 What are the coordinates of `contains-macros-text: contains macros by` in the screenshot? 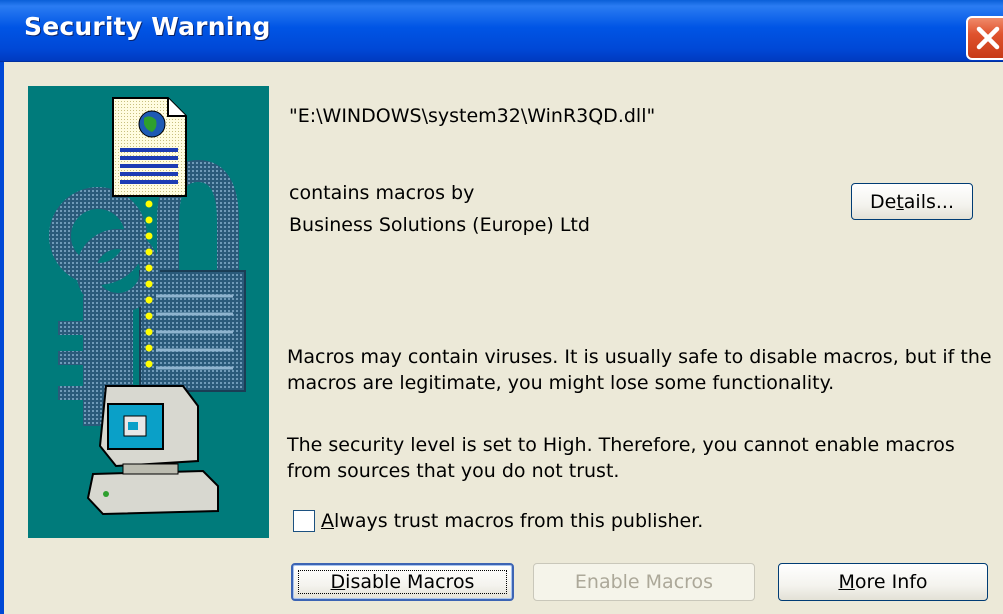 It's located at (382, 193).